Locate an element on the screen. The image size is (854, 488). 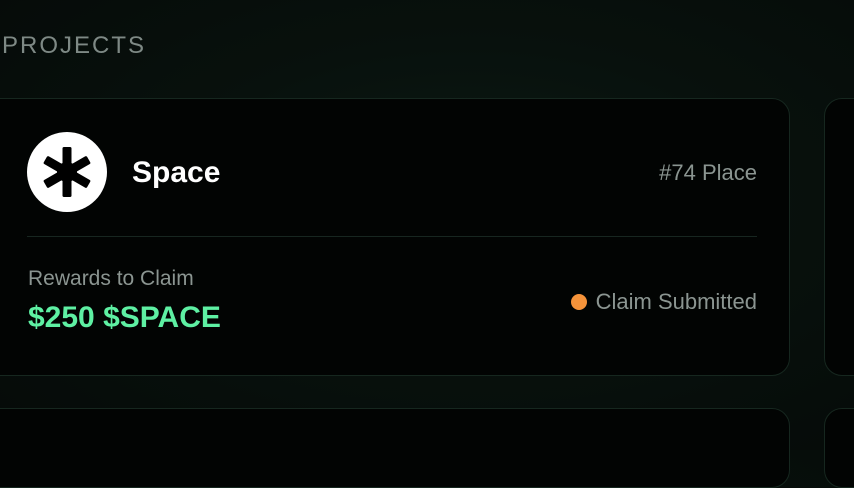
claim-status: Claim Submitted is located at coordinates (663, 302).